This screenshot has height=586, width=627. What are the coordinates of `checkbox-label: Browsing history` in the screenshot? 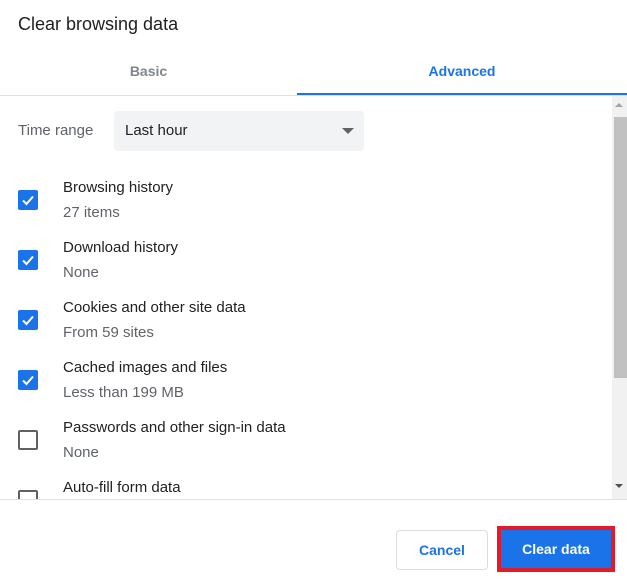 It's located at (118, 187).